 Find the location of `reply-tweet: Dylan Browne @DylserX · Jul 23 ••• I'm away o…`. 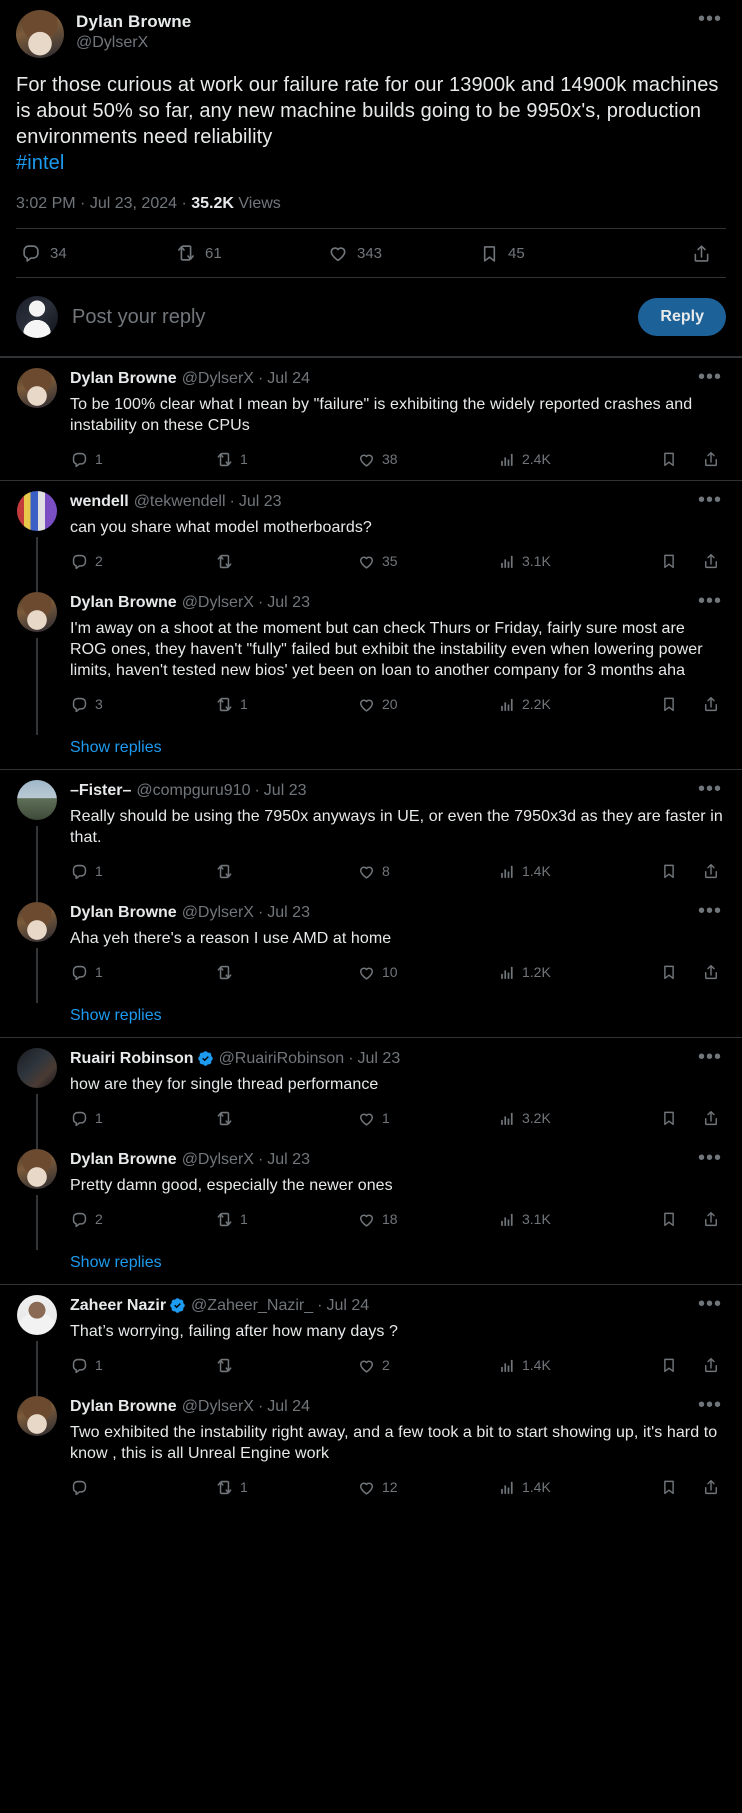

reply-tweet: Dylan Browne @DylserX · Jul 23 ••• I'm away o… is located at coordinates (371, 658).